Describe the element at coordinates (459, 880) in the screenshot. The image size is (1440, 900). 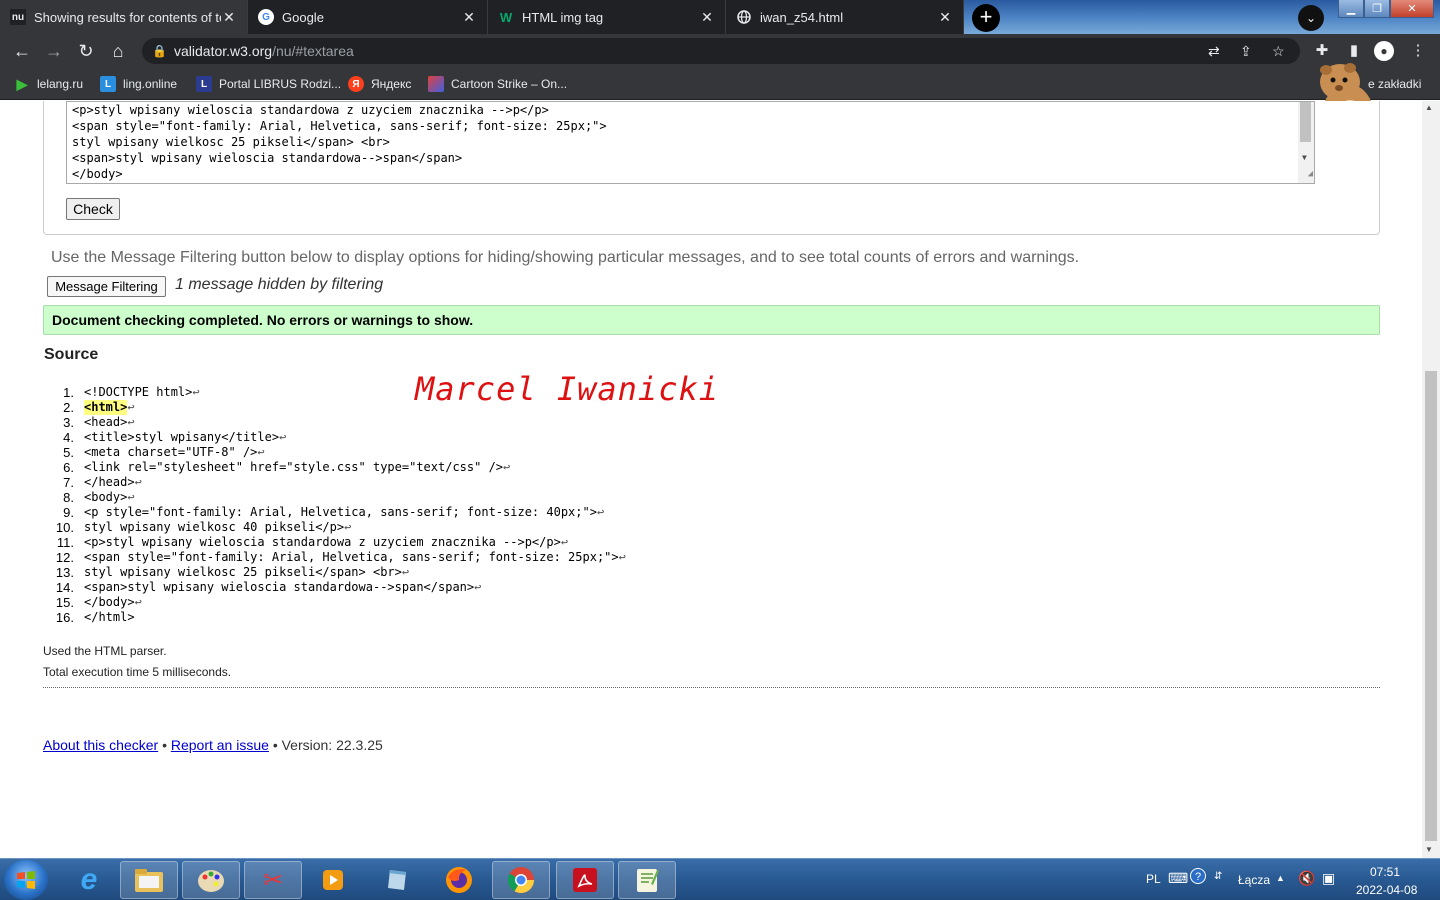
I see `taskbar-firefox` at that location.